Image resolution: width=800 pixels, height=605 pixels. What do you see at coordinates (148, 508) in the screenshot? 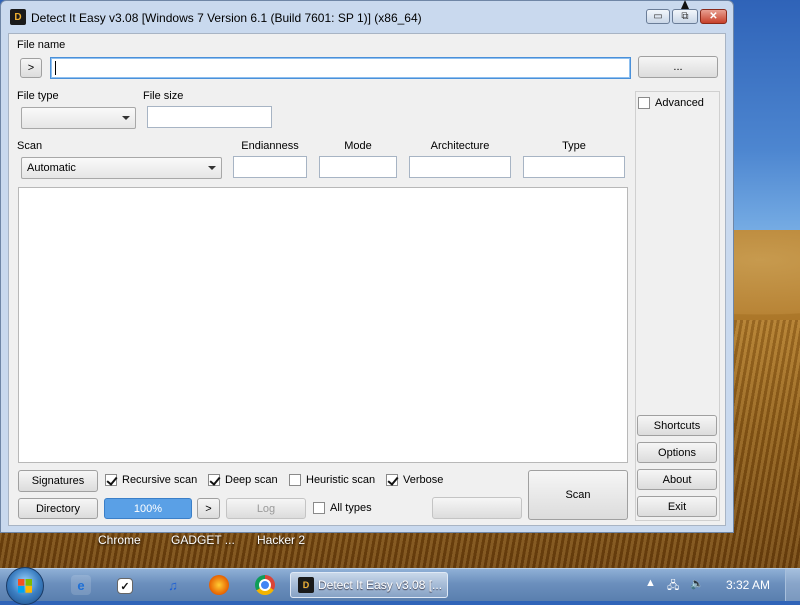
I see `progress-bar: 100%` at bounding box center [148, 508].